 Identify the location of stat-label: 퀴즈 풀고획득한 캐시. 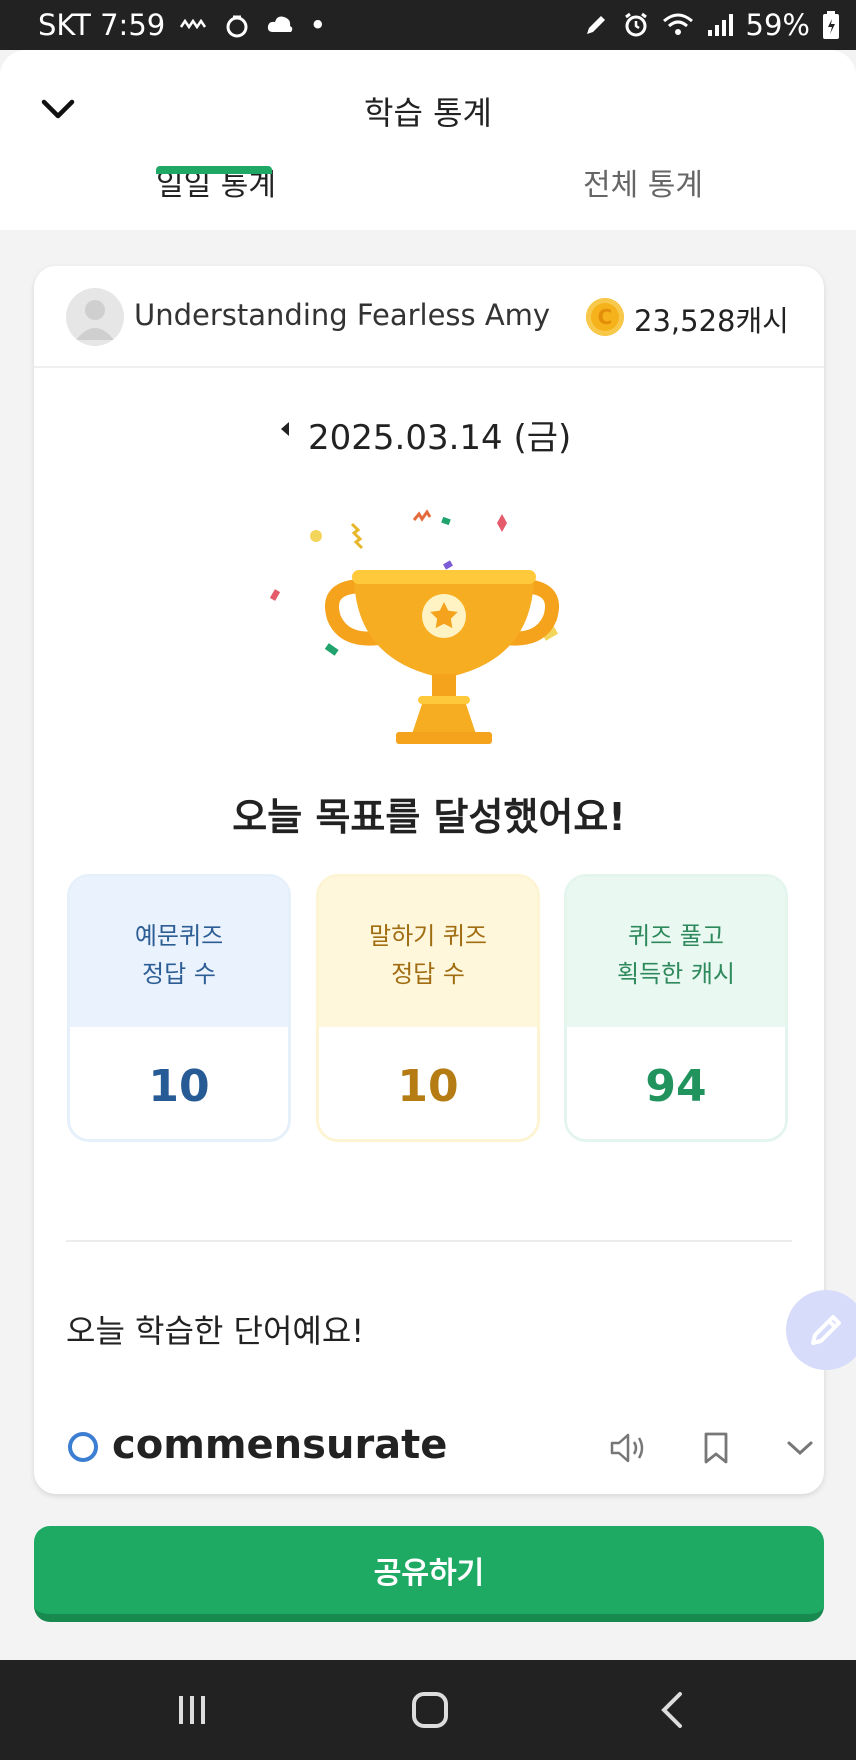
(676, 952).